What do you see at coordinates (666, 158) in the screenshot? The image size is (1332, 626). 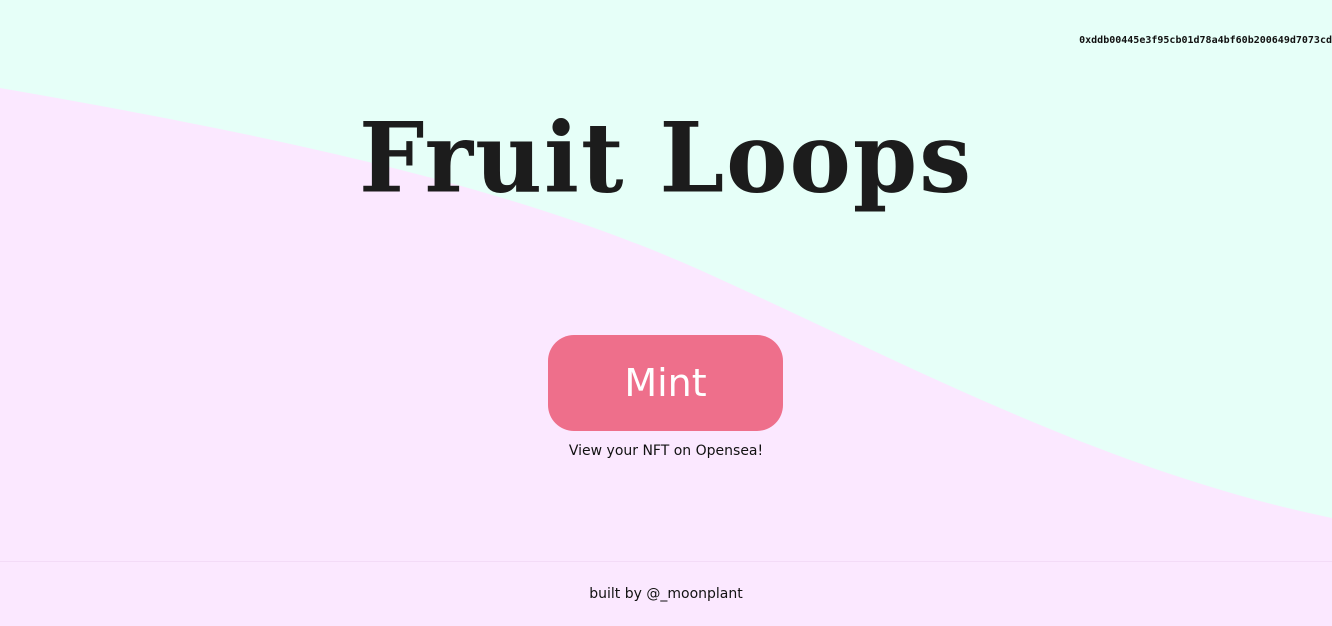 I see `page-title: Fruit Loops` at bounding box center [666, 158].